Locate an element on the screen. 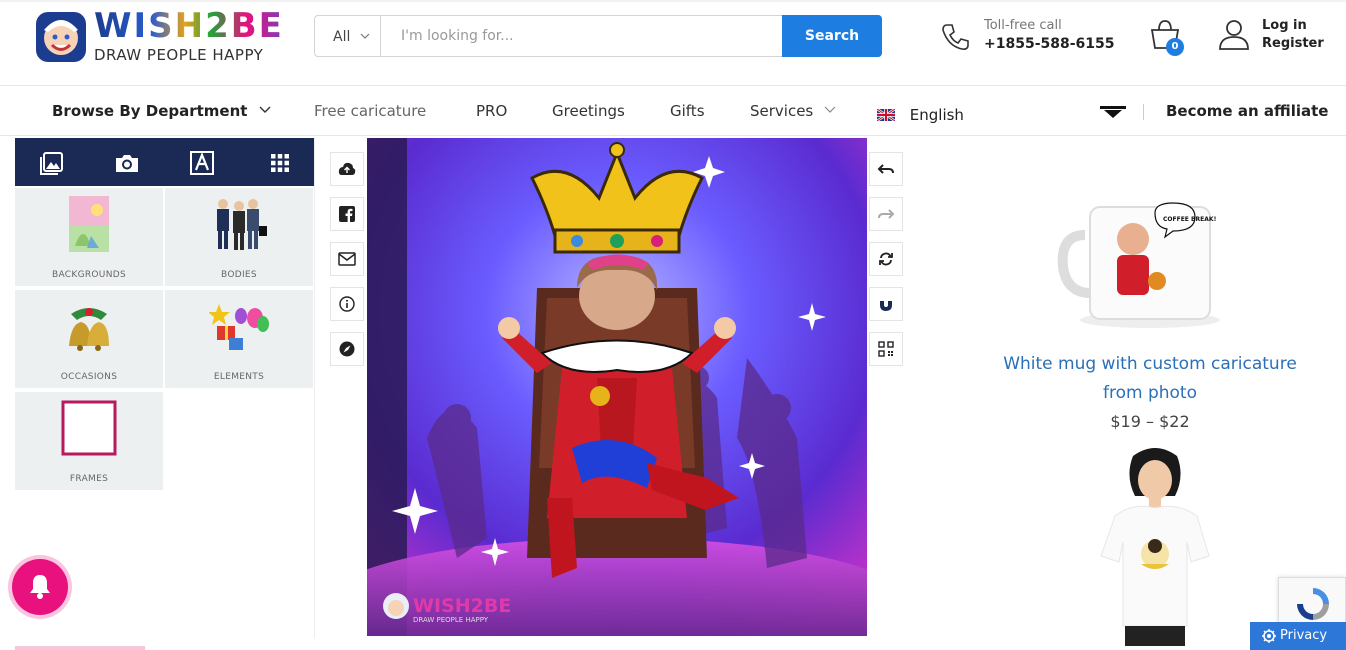  search-category-select: All is located at coordinates (348, 36).